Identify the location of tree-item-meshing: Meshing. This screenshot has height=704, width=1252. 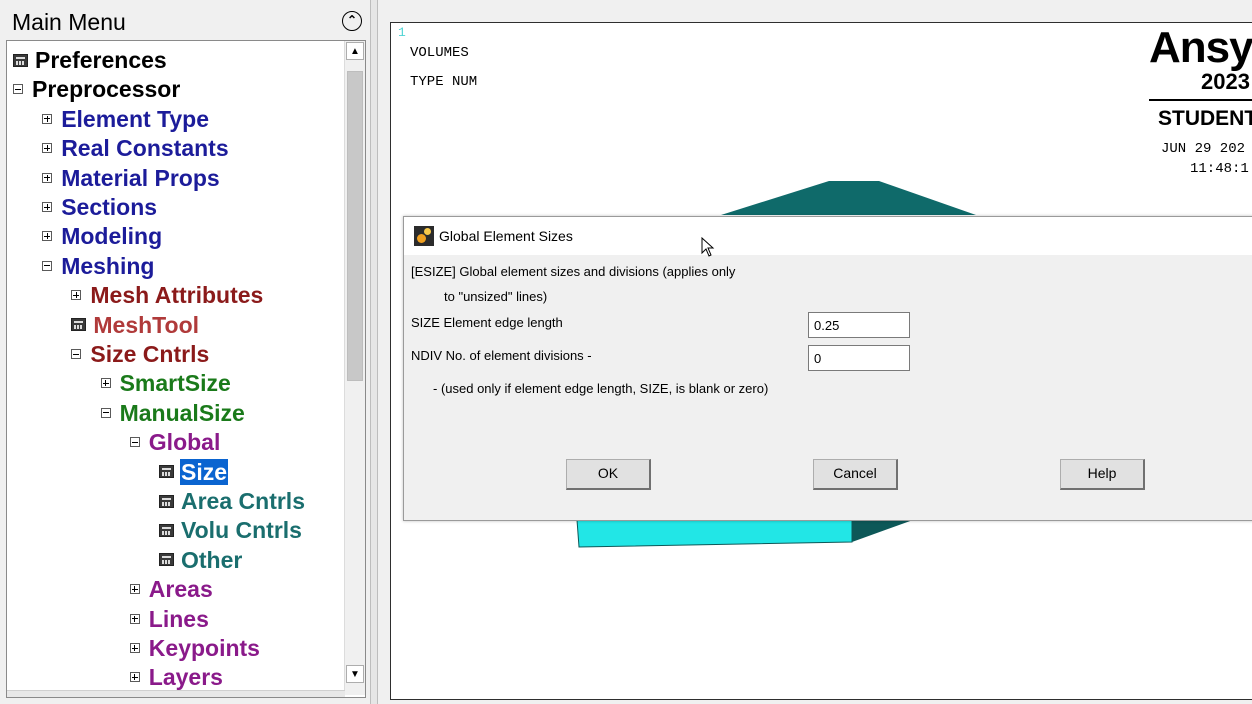
(98, 266).